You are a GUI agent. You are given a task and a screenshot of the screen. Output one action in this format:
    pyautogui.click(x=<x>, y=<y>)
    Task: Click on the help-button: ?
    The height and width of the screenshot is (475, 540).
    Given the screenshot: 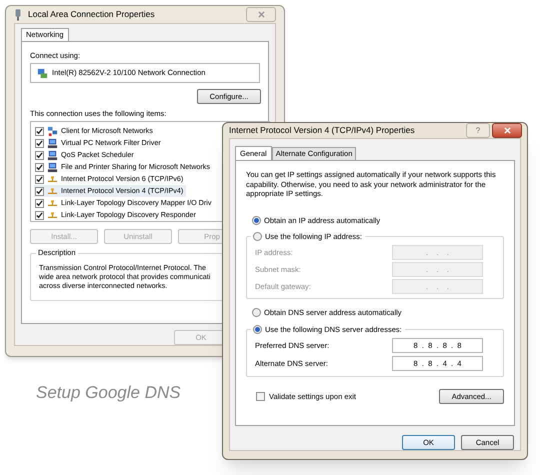 What is the action you would take?
    pyautogui.click(x=478, y=130)
    